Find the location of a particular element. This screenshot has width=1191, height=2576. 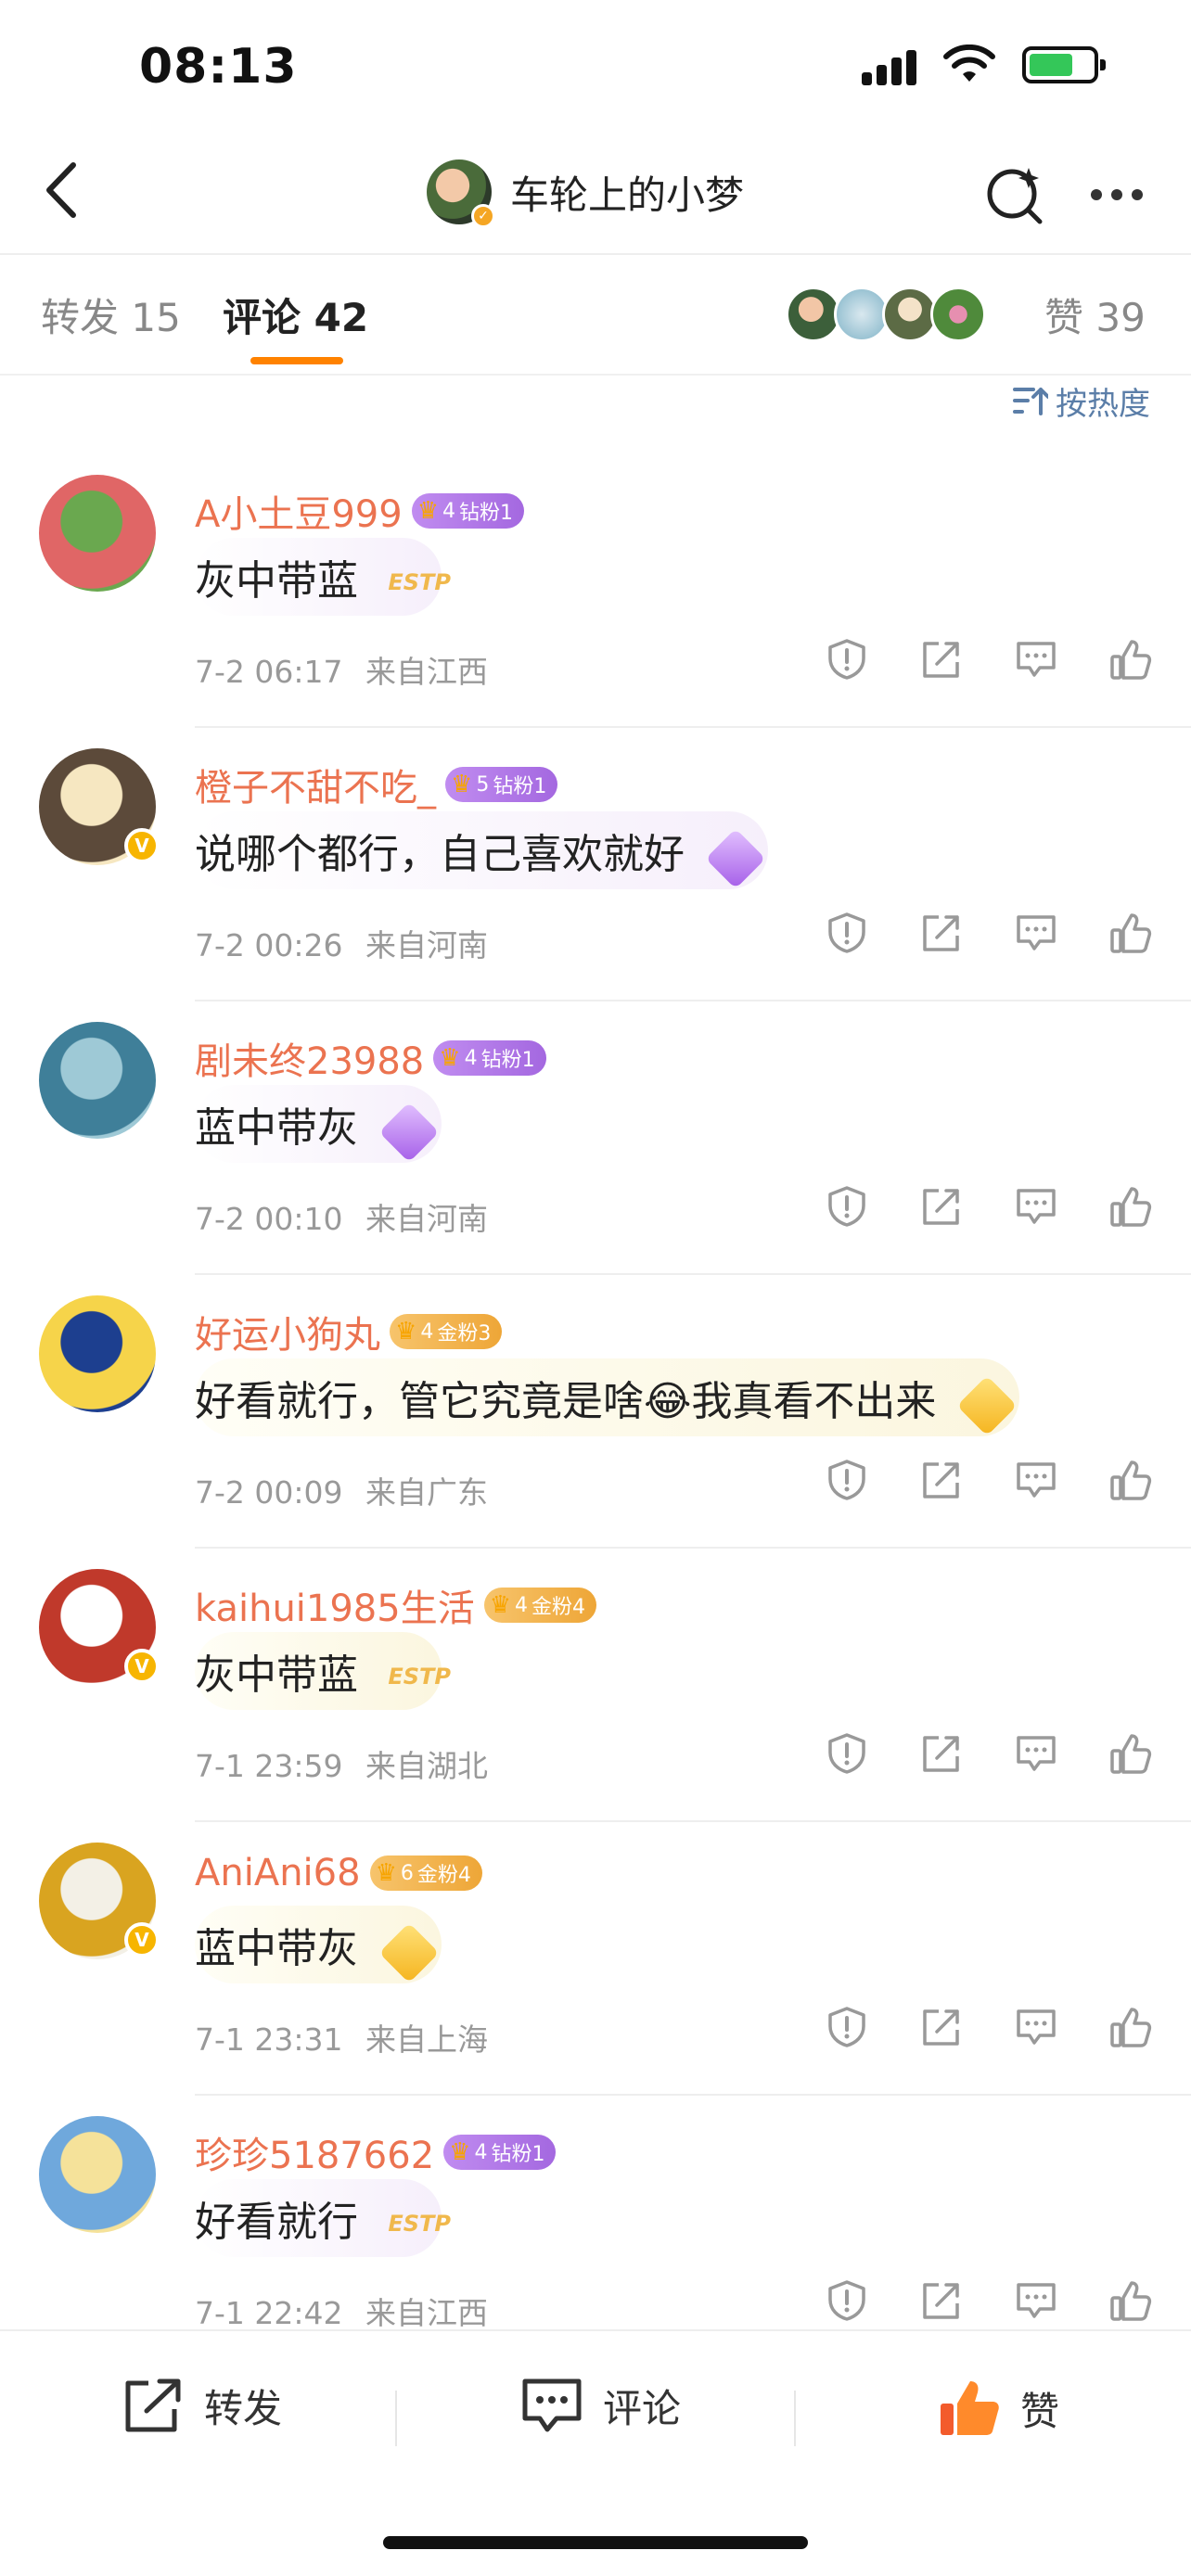

comment-item: A小土豆999 ♛ 4 钻粉1 灰中带蓝 ESTP 7-2 06:17 来自江西 is located at coordinates (595, 591).